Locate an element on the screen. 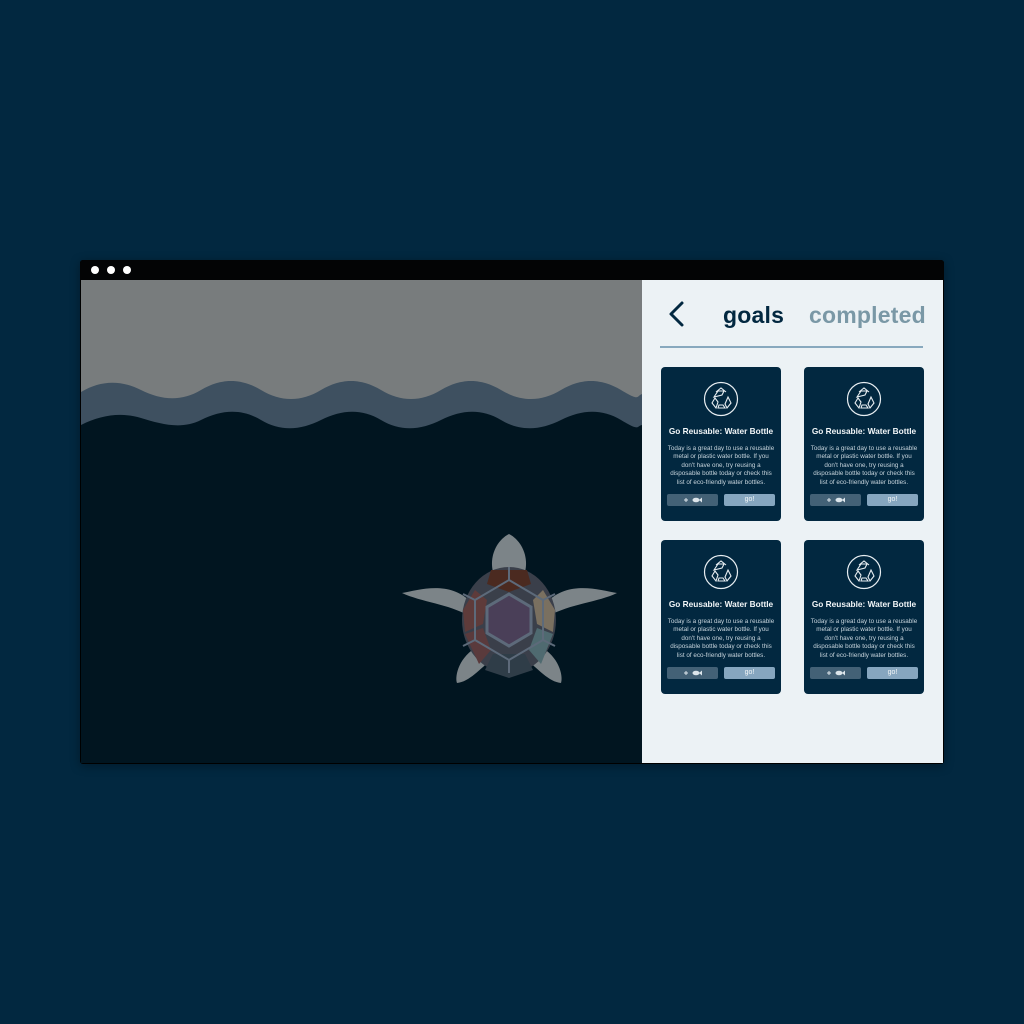 The height and width of the screenshot is (1024, 1024). back-button is located at coordinates (678, 315).